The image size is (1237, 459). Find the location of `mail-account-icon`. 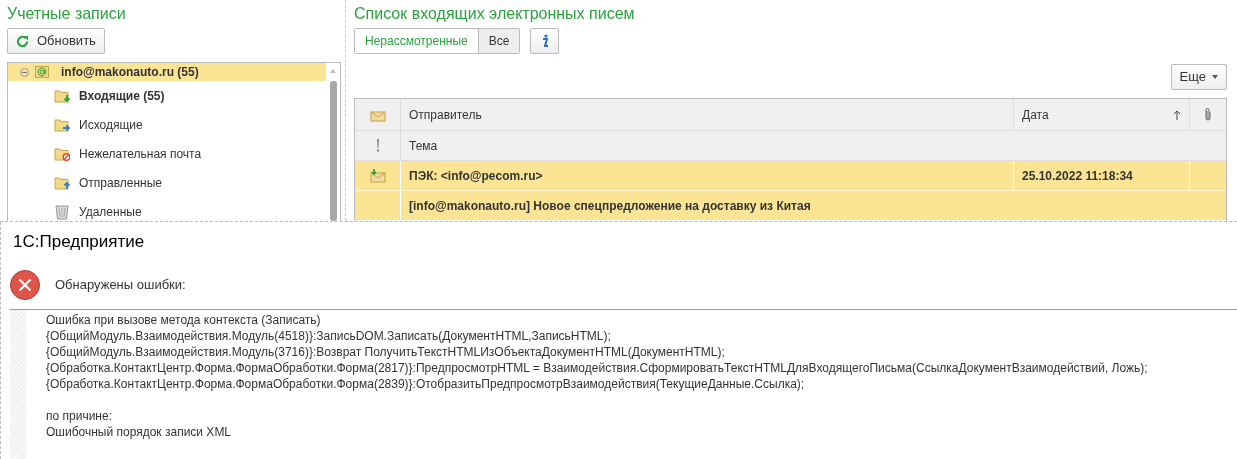

mail-account-icon is located at coordinates (42, 72).